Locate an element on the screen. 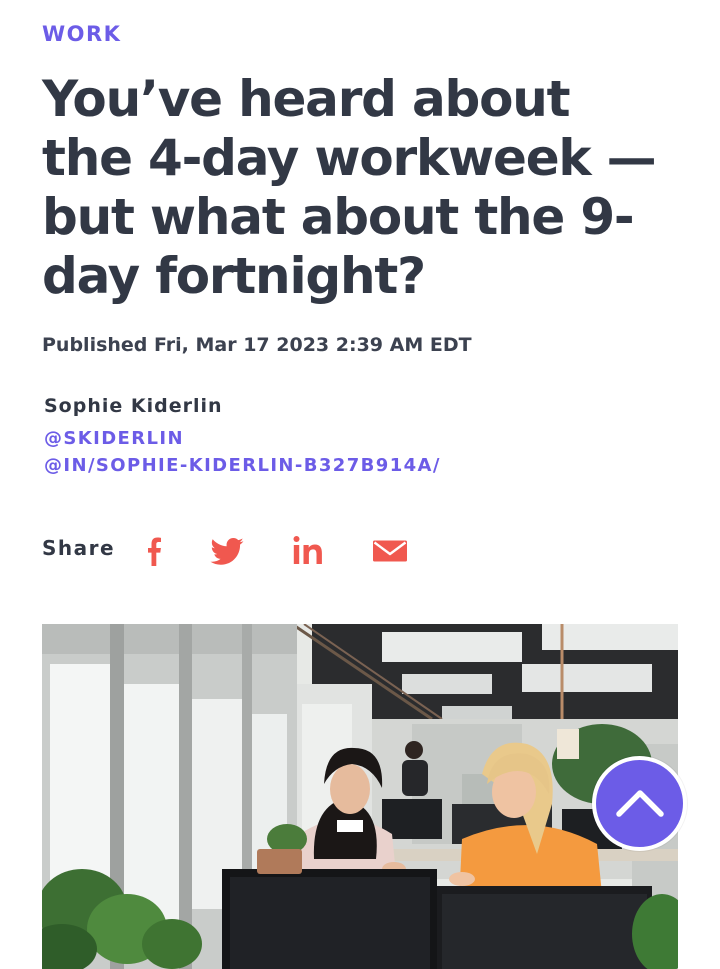 The image size is (720, 969). email-icon is located at coordinates (390, 550).